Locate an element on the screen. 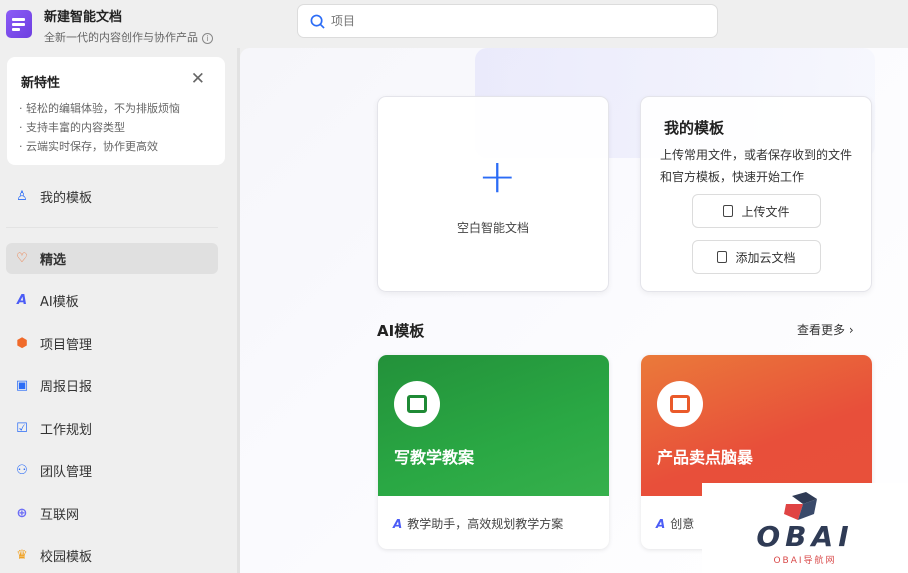 The height and width of the screenshot is (573, 908). user-icon: ♙ is located at coordinates (22, 196).